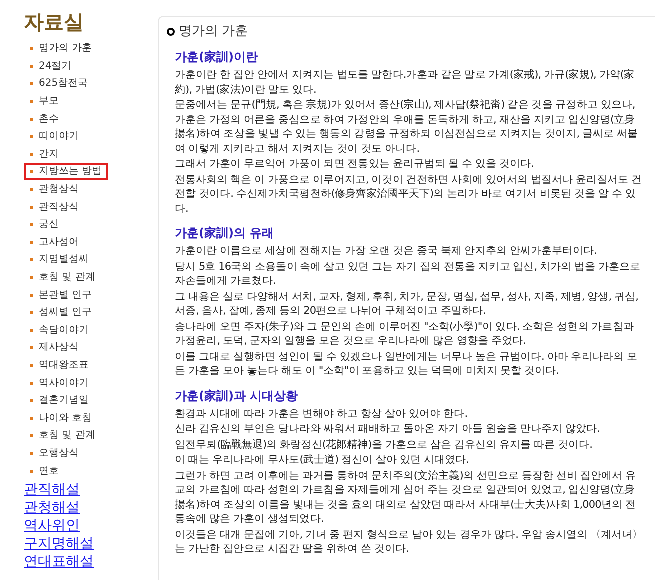  Describe the element at coordinates (322, 413) in the screenshot. I see `paragraph: 환경과 시대에 따라 가훈은 변해야 하고 항상 살아 있어야 한다.` at that location.